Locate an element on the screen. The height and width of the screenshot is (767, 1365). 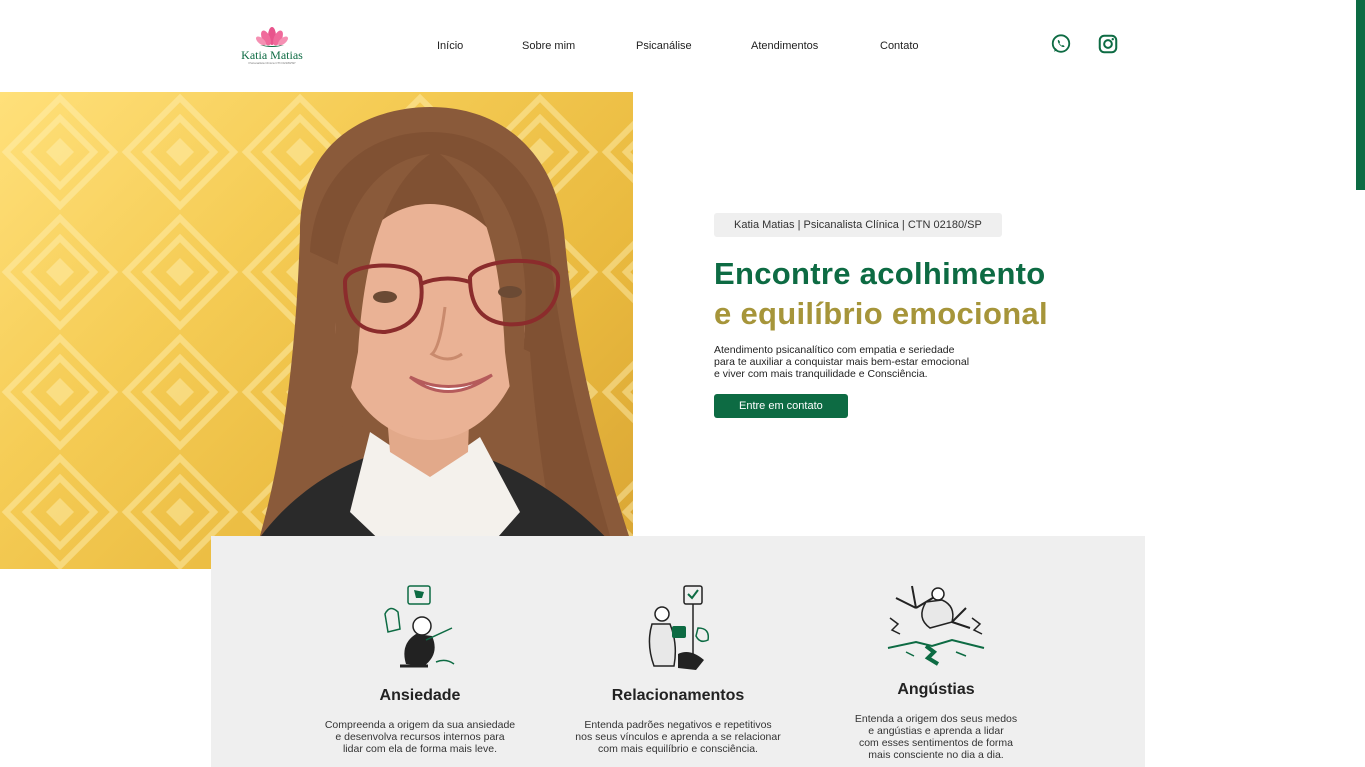
instagram-icon is located at coordinates (1108, 44).